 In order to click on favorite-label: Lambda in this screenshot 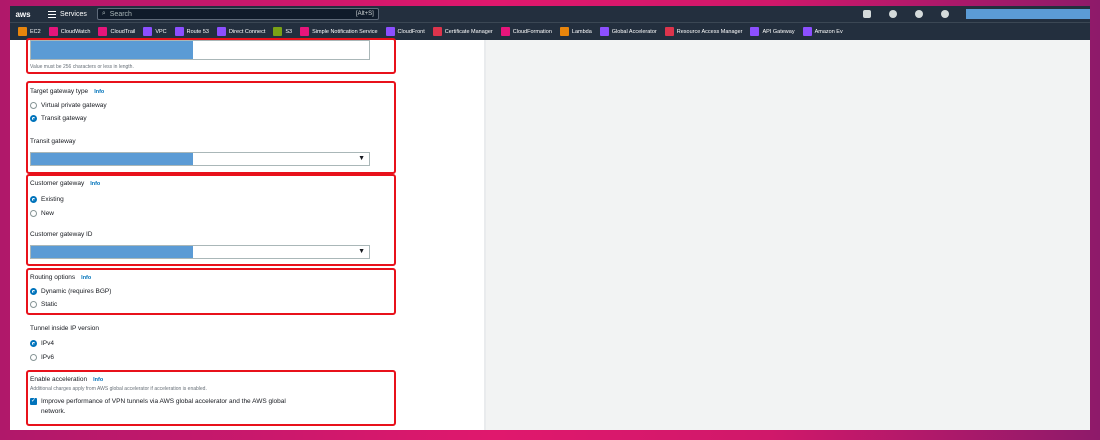, I will do `click(581, 31)`.